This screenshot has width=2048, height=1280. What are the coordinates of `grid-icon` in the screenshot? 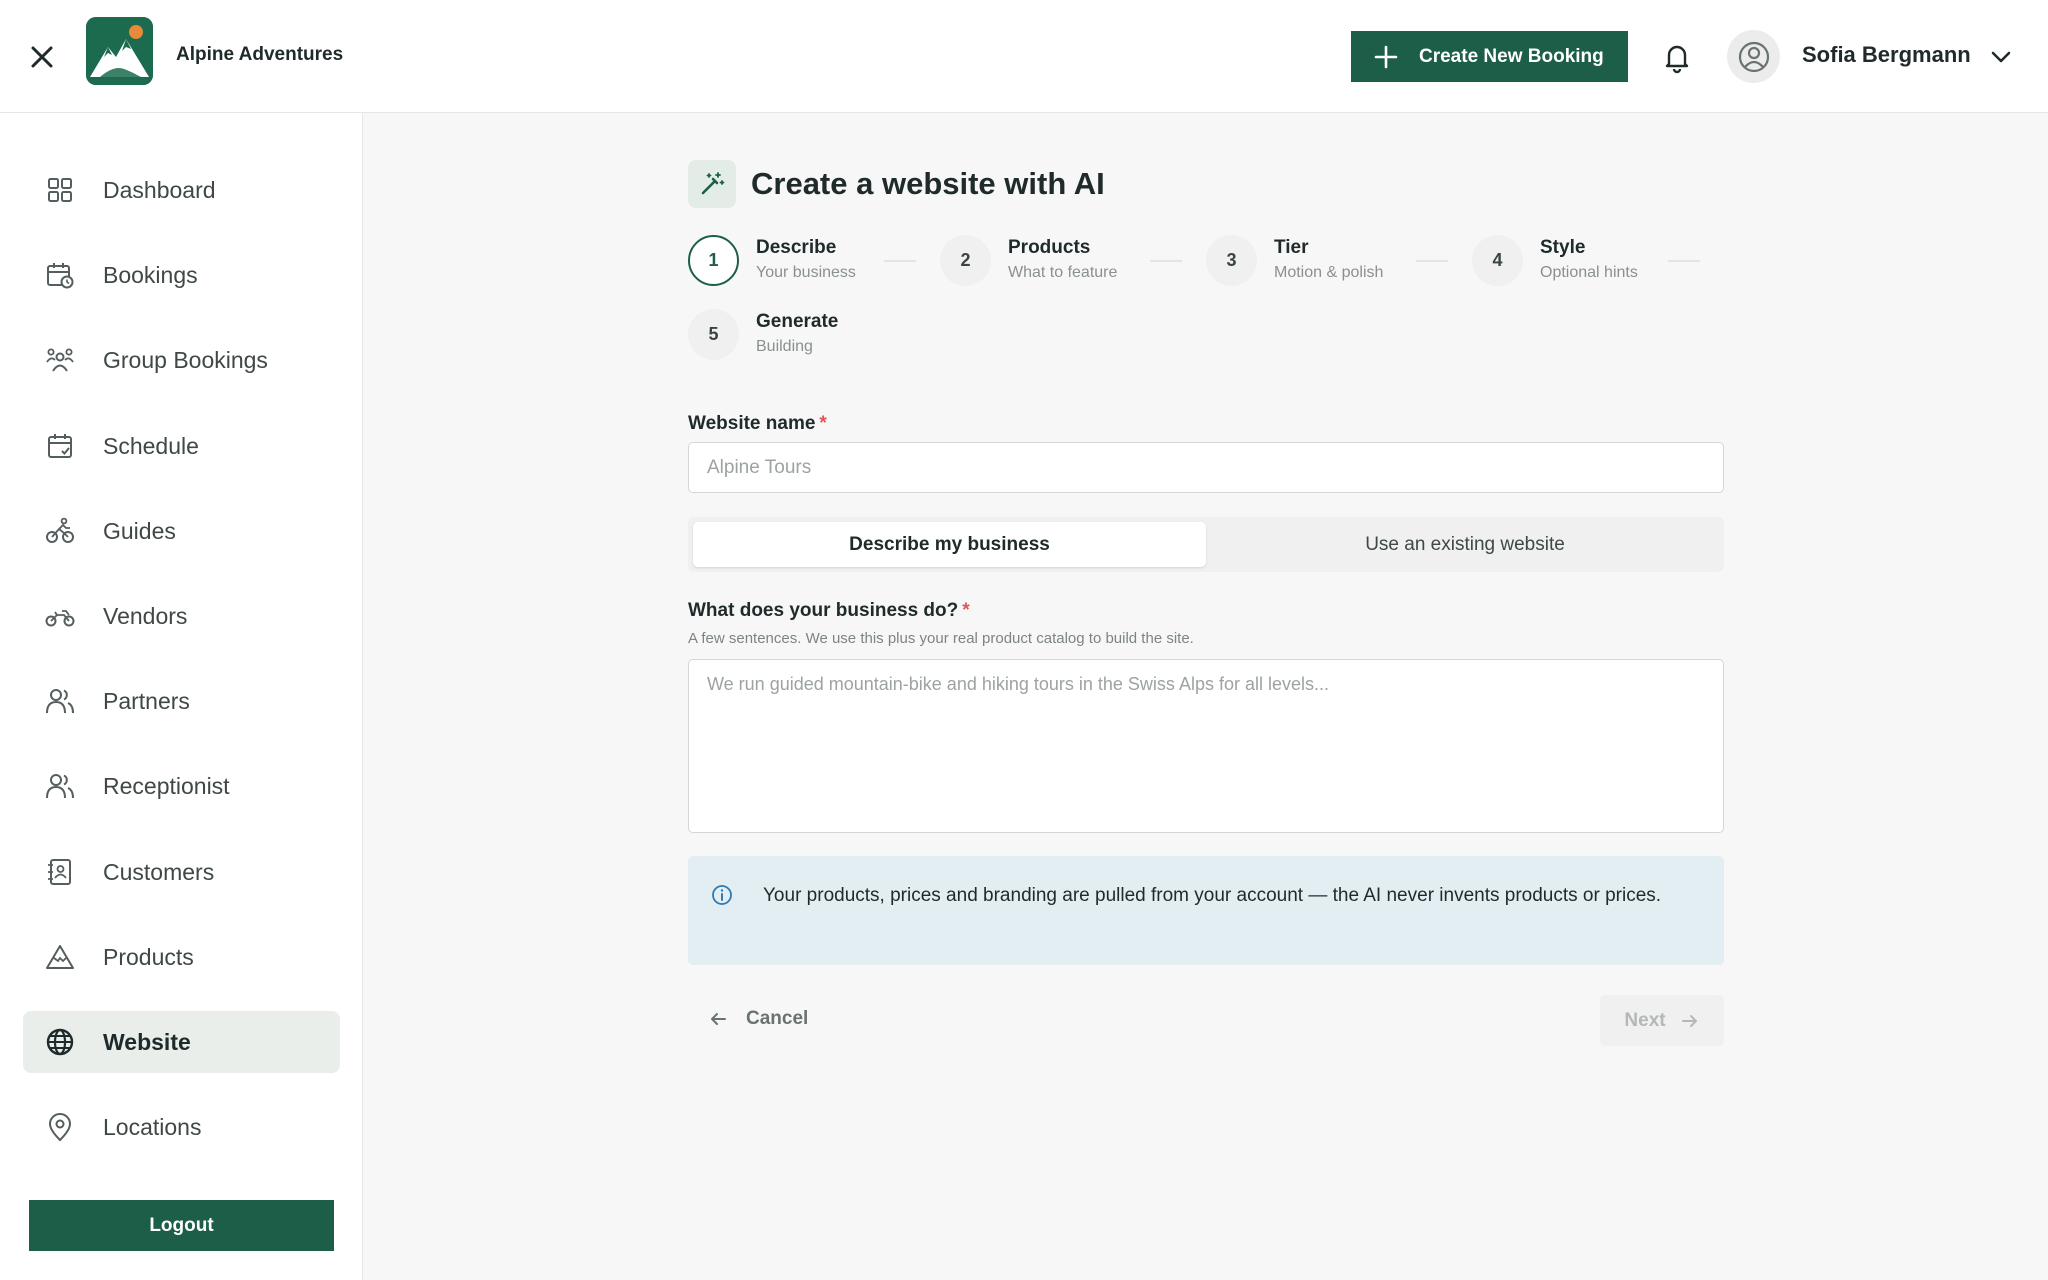 It's located at (60, 190).